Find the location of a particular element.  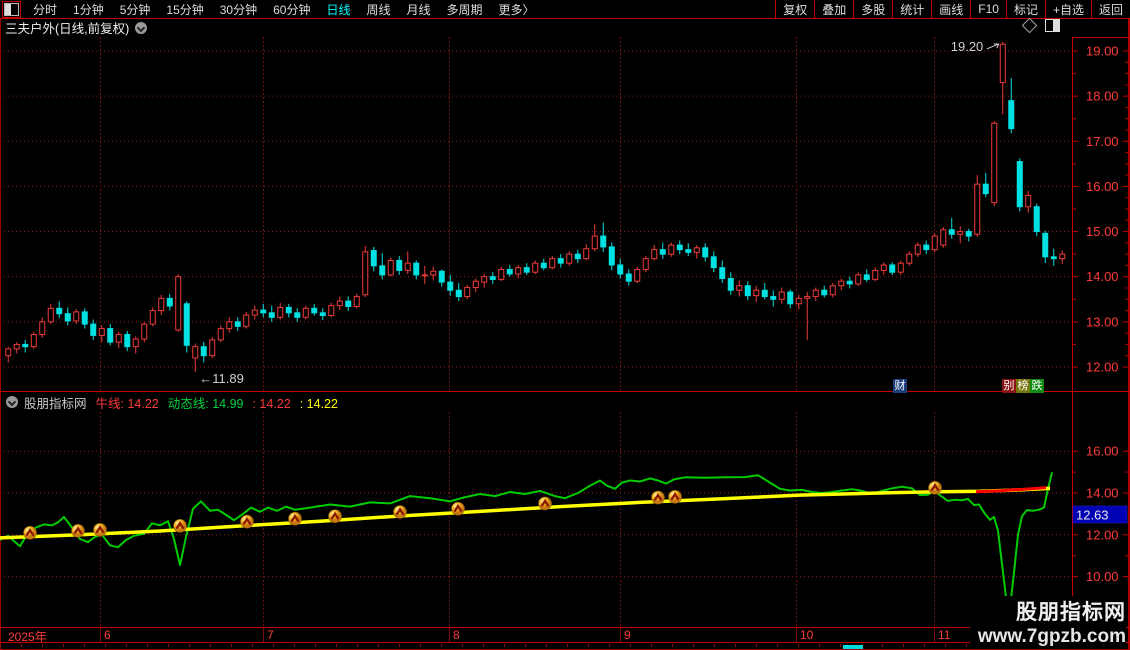

watermark: 股朋指标网 www.7gpzb.com is located at coordinates (1047, 622).